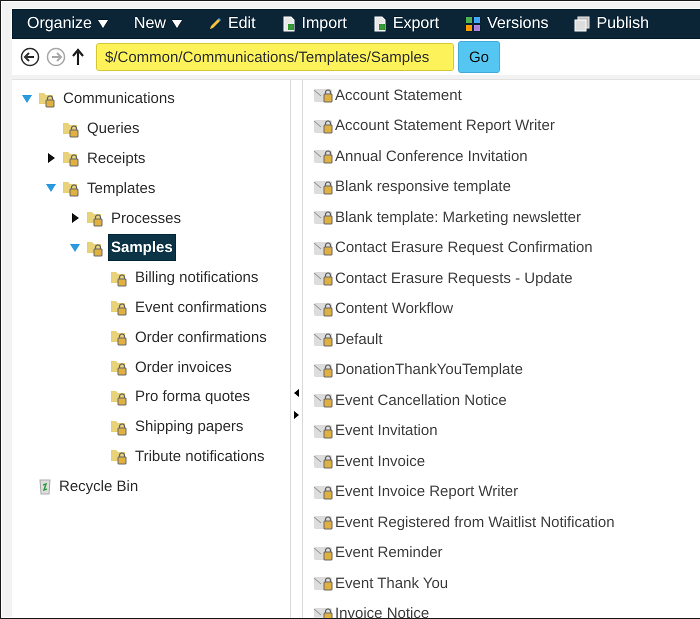 This screenshot has height=619, width=700. I want to click on tree-item: Communications, so click(119, 98).